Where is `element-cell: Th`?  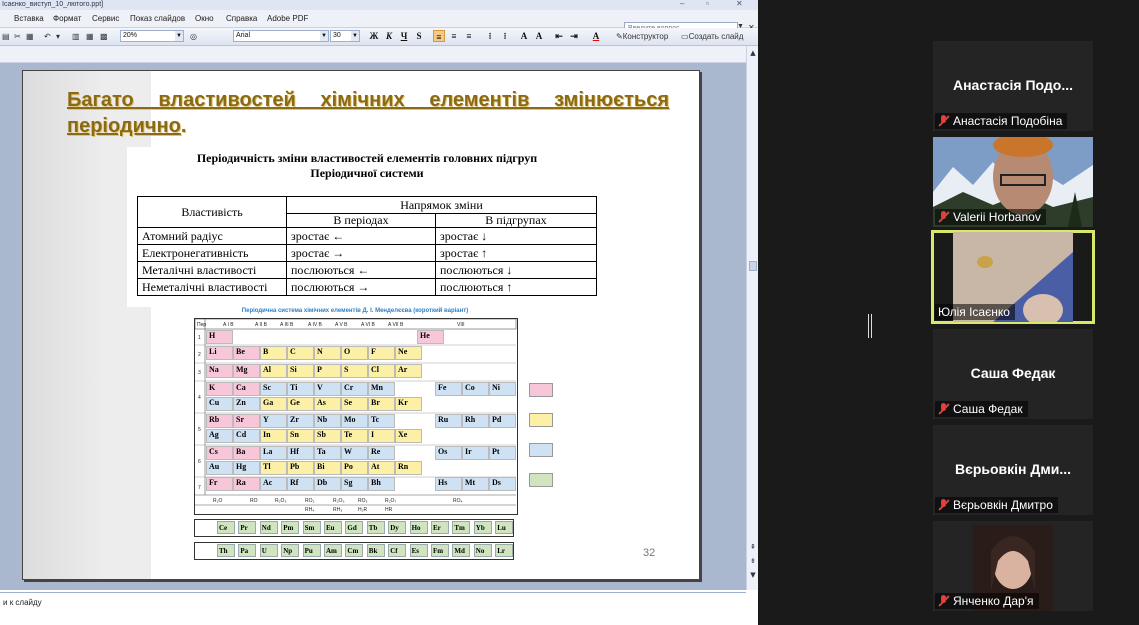
element-cell: Th is located at coordinates (226, 550).